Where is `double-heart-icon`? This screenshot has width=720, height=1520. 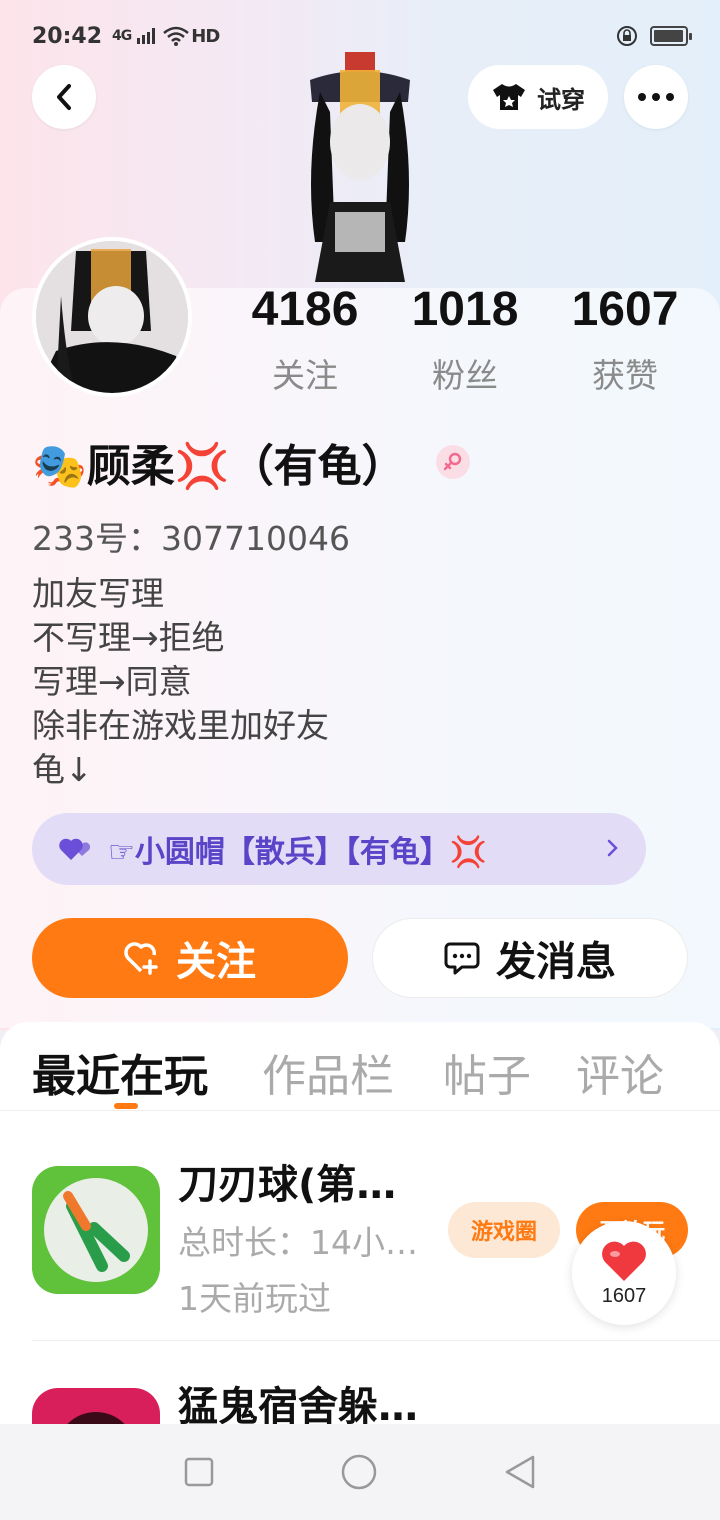
double-heart-icon is located at coordinates (75, 849).